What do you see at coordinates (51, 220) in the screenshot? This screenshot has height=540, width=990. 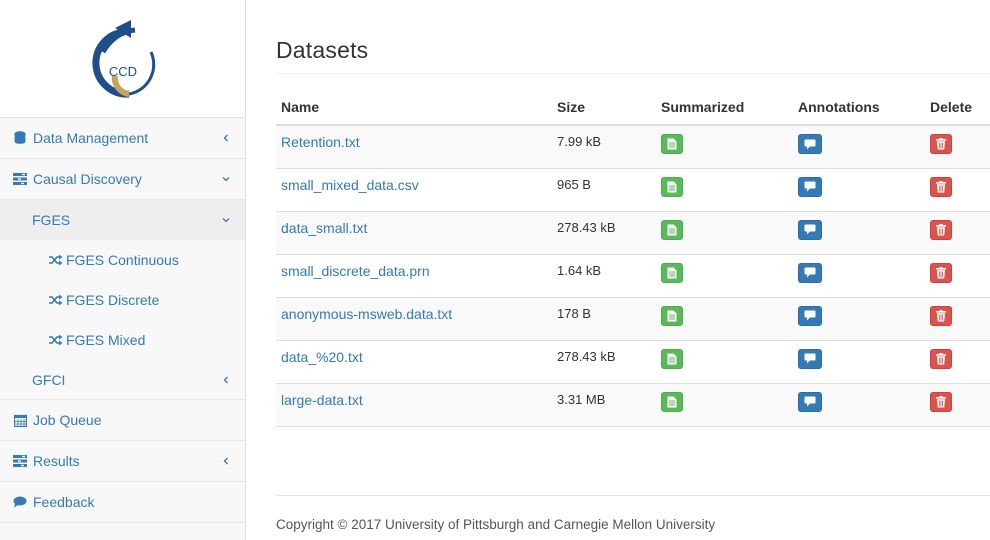 I see `sidebar-item-label: FGES` at bounding box center [51, 220].